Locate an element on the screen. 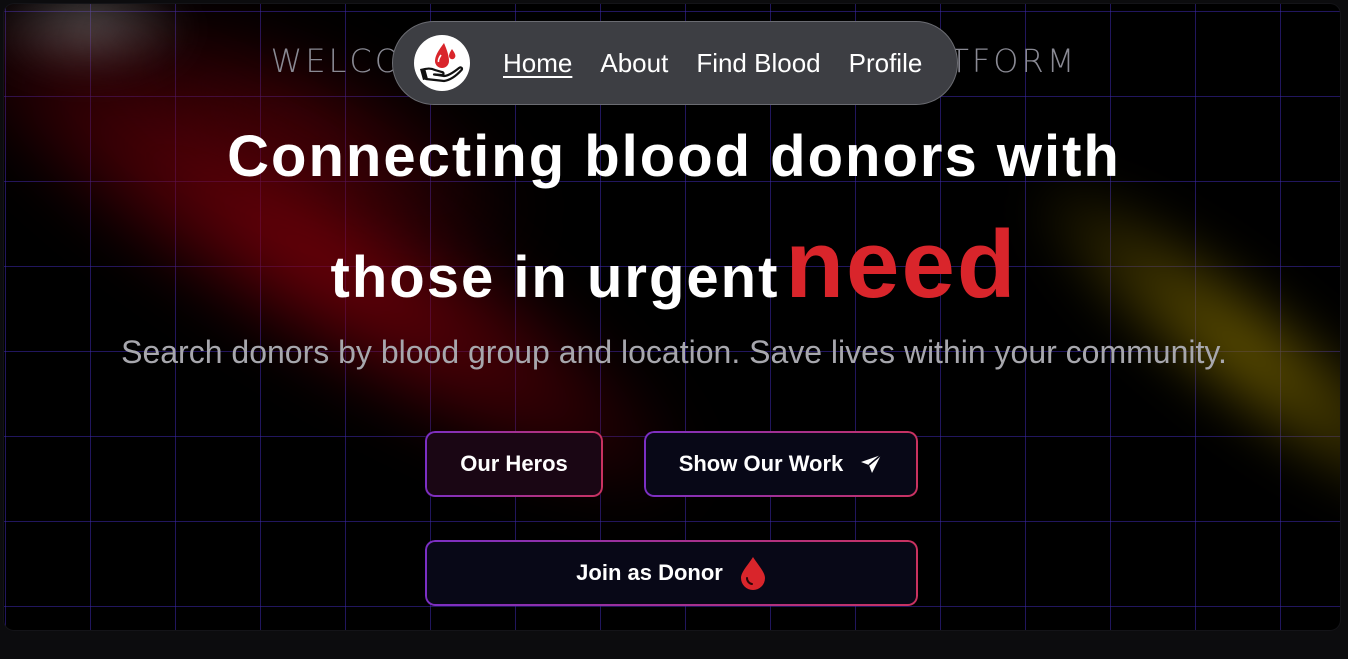 Image resolution: width=1348 pixels, height=659 pixels. blood-drop-icon is located at coordinates (752, 573).